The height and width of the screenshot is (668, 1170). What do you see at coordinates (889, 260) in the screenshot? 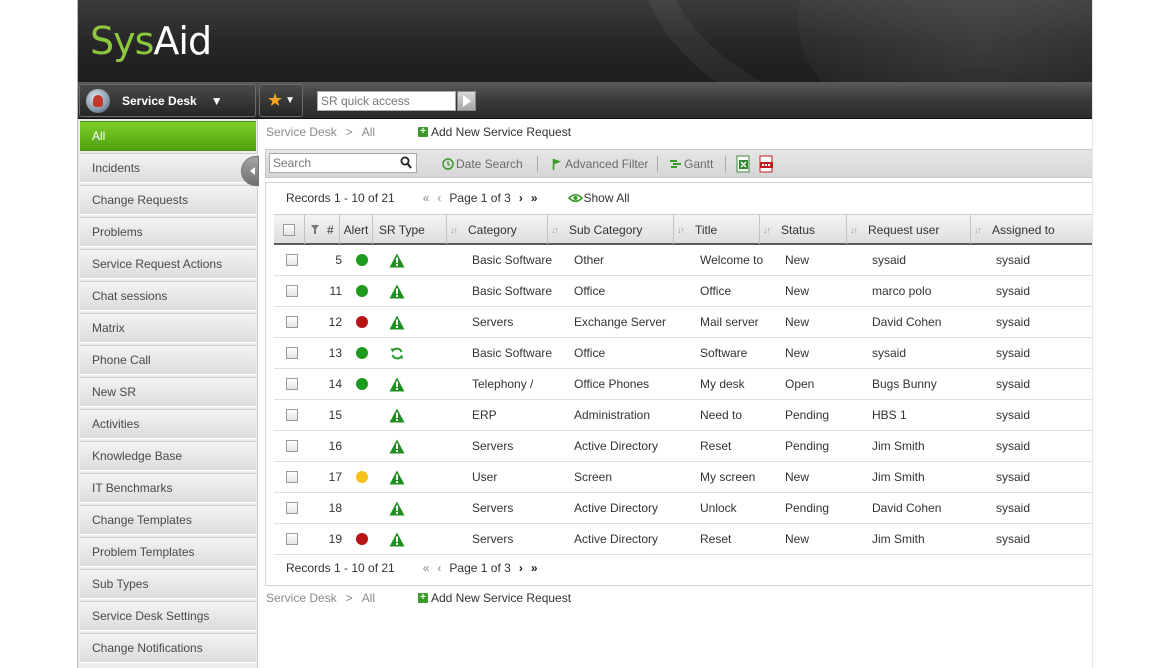
I see `cell-user: sysaid` at bounding box center [889, 260].